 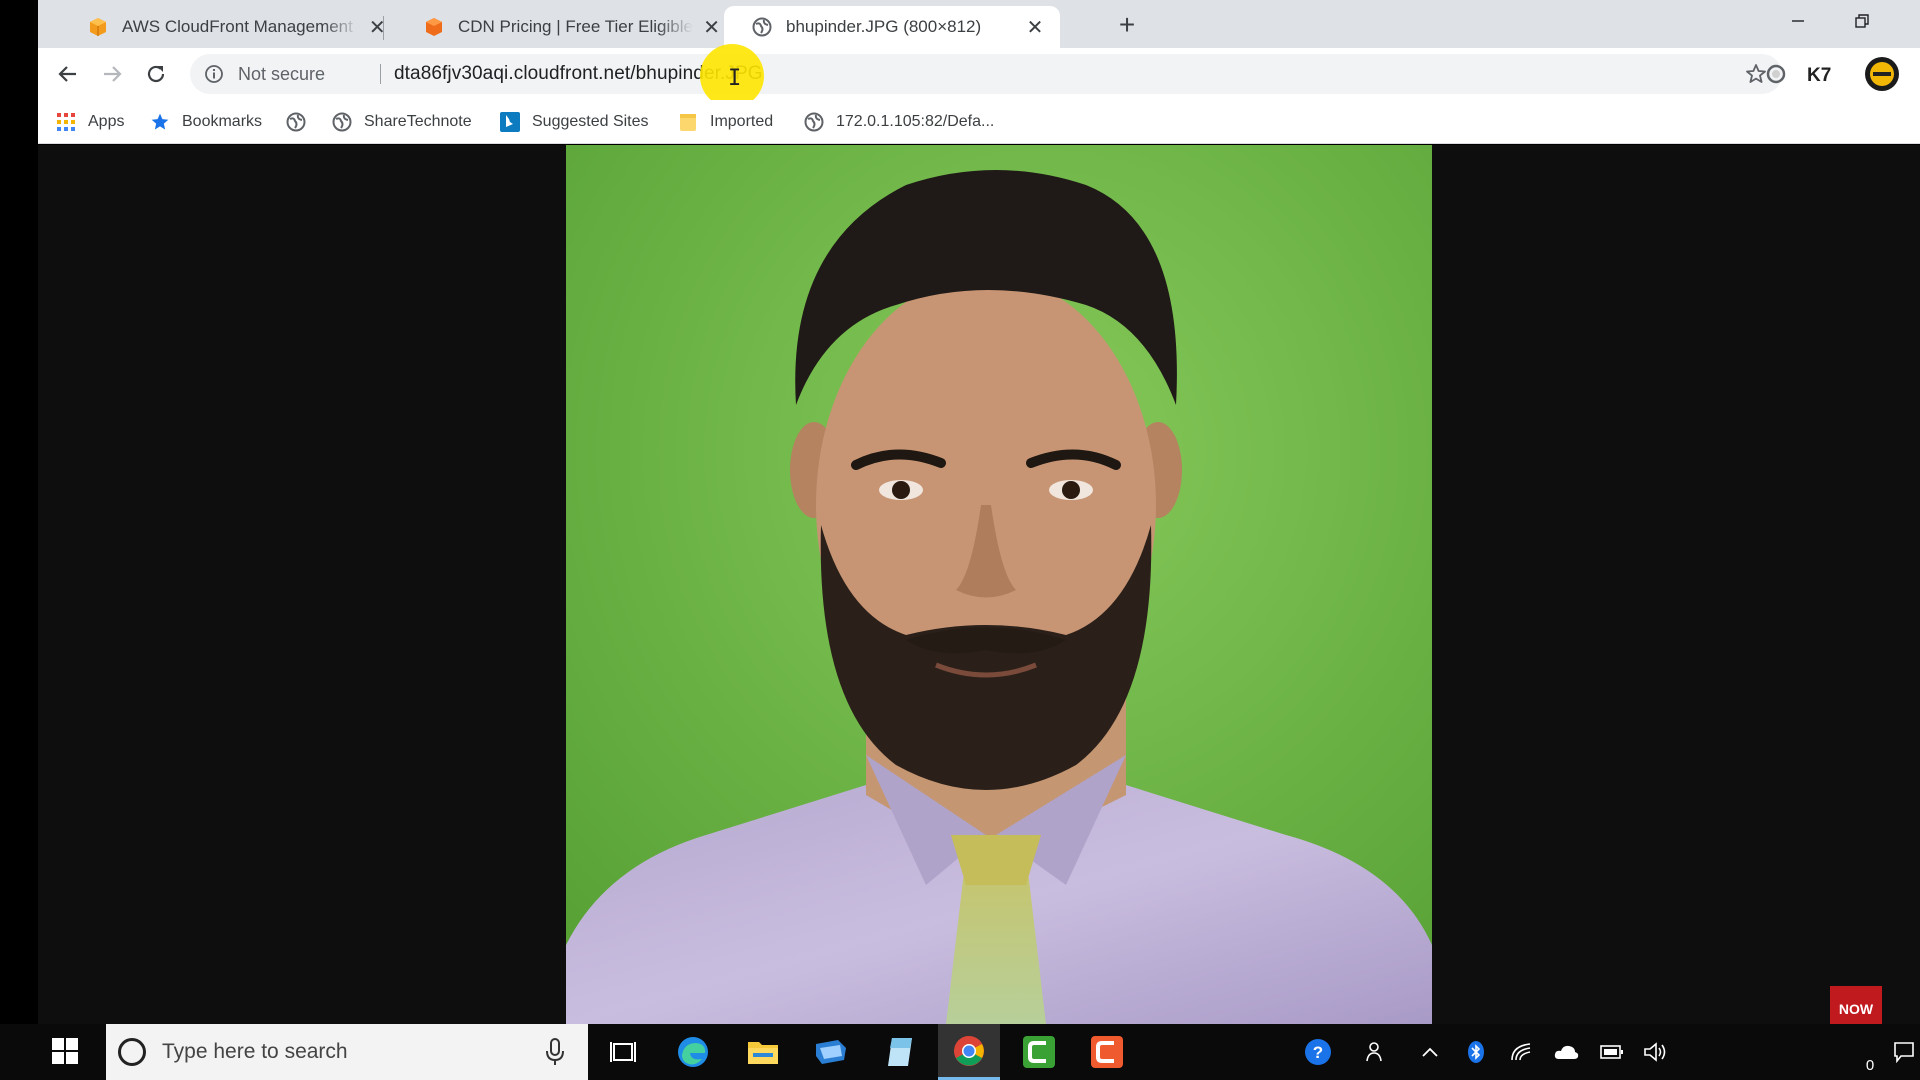 What do you see at coordinates (1566, 1052) in the screenshot?
I see `onedrive-cloud-icon` at bounding box center [1566, 1052].